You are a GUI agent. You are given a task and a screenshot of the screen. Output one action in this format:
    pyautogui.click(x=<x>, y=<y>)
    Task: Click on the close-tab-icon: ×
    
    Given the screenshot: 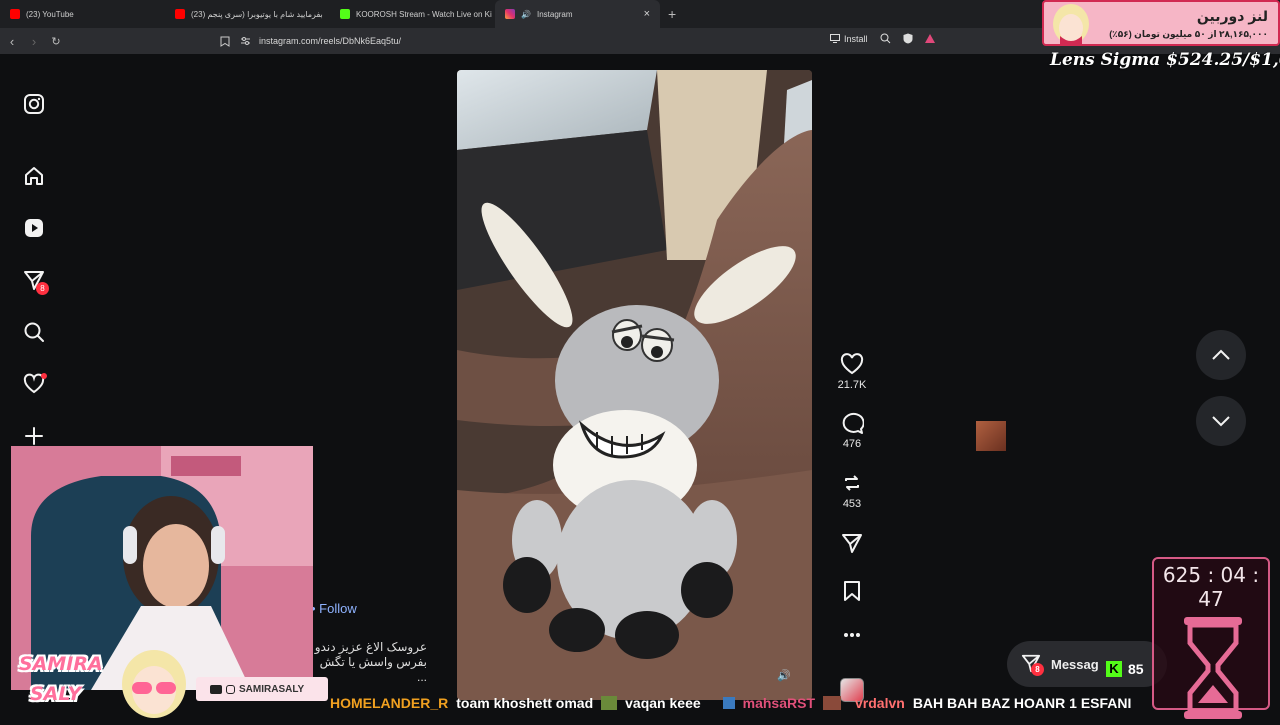 What is the action you would take?
    pyautogui.click(x=647, y=14)
    